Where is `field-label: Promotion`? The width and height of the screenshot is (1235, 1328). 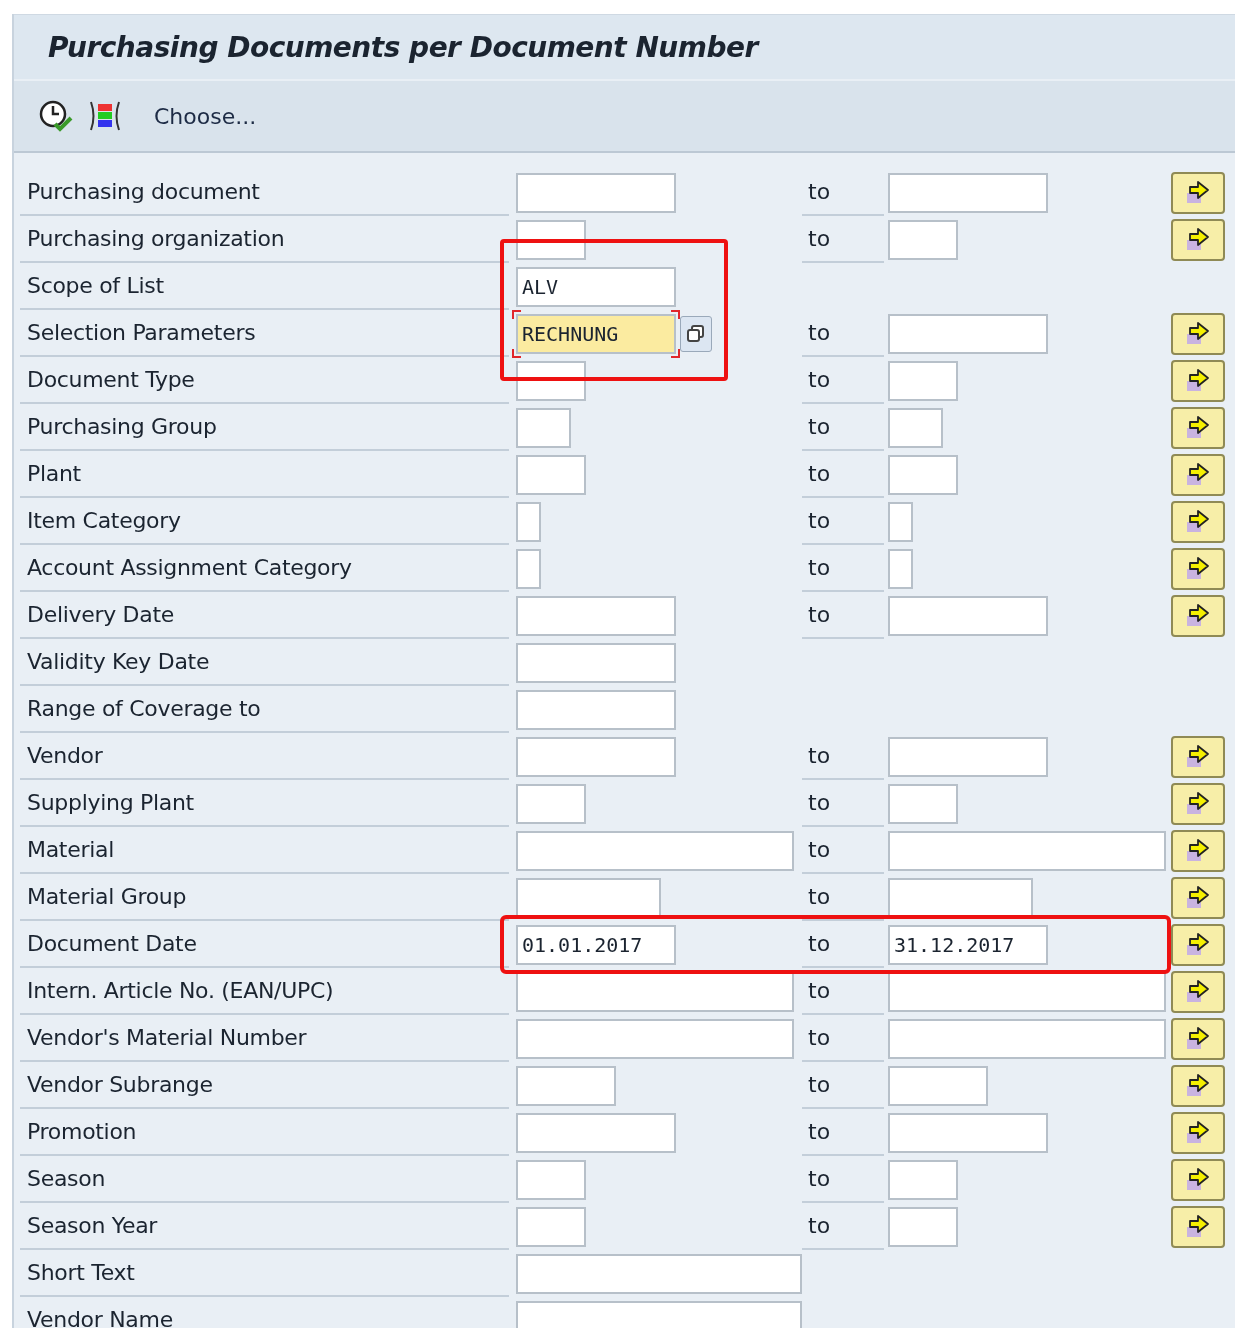
field-label: Promotion is located at coordinates (264, 1132).